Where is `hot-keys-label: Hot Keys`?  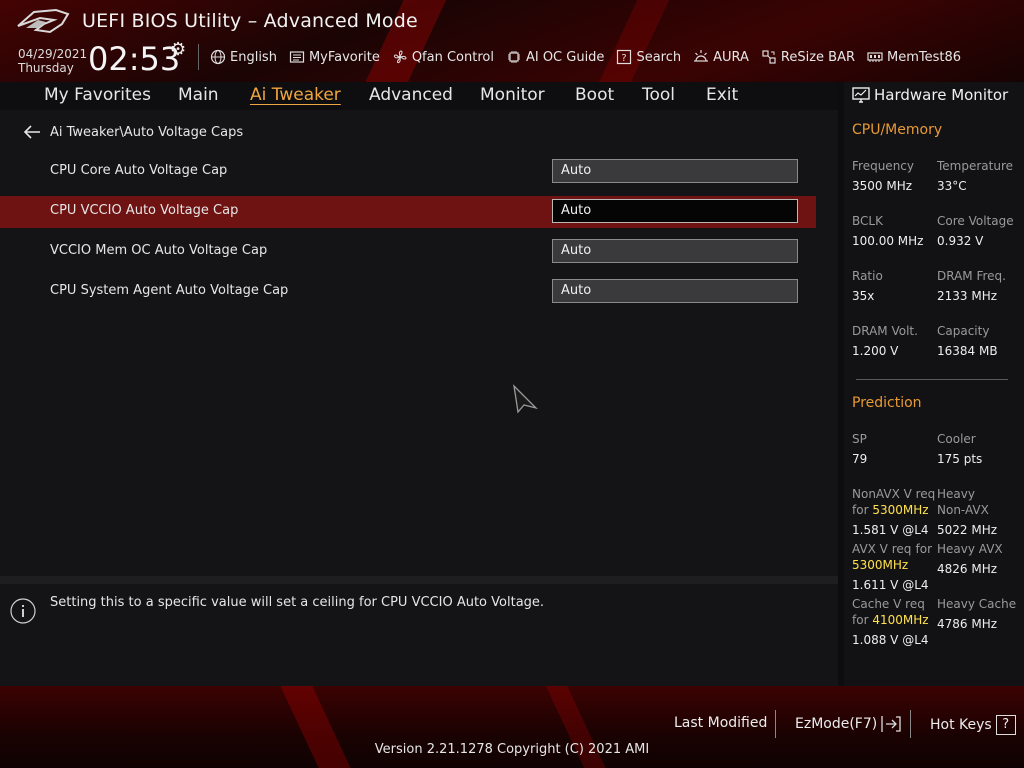
hot-keys-label: Hot Keys is located at coordinates (961, 725).